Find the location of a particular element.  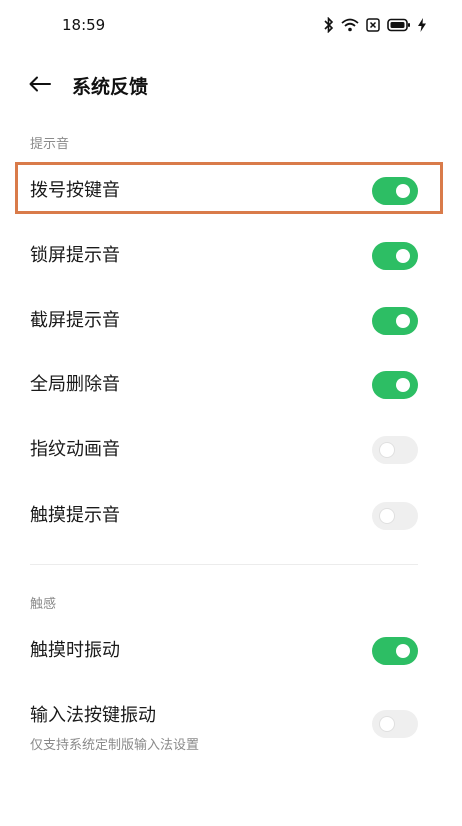

setting-row-keyboard-vibration: 输入法按键振动 仅支持系统定制版输入法设置 is located at coordinates (231, 726).